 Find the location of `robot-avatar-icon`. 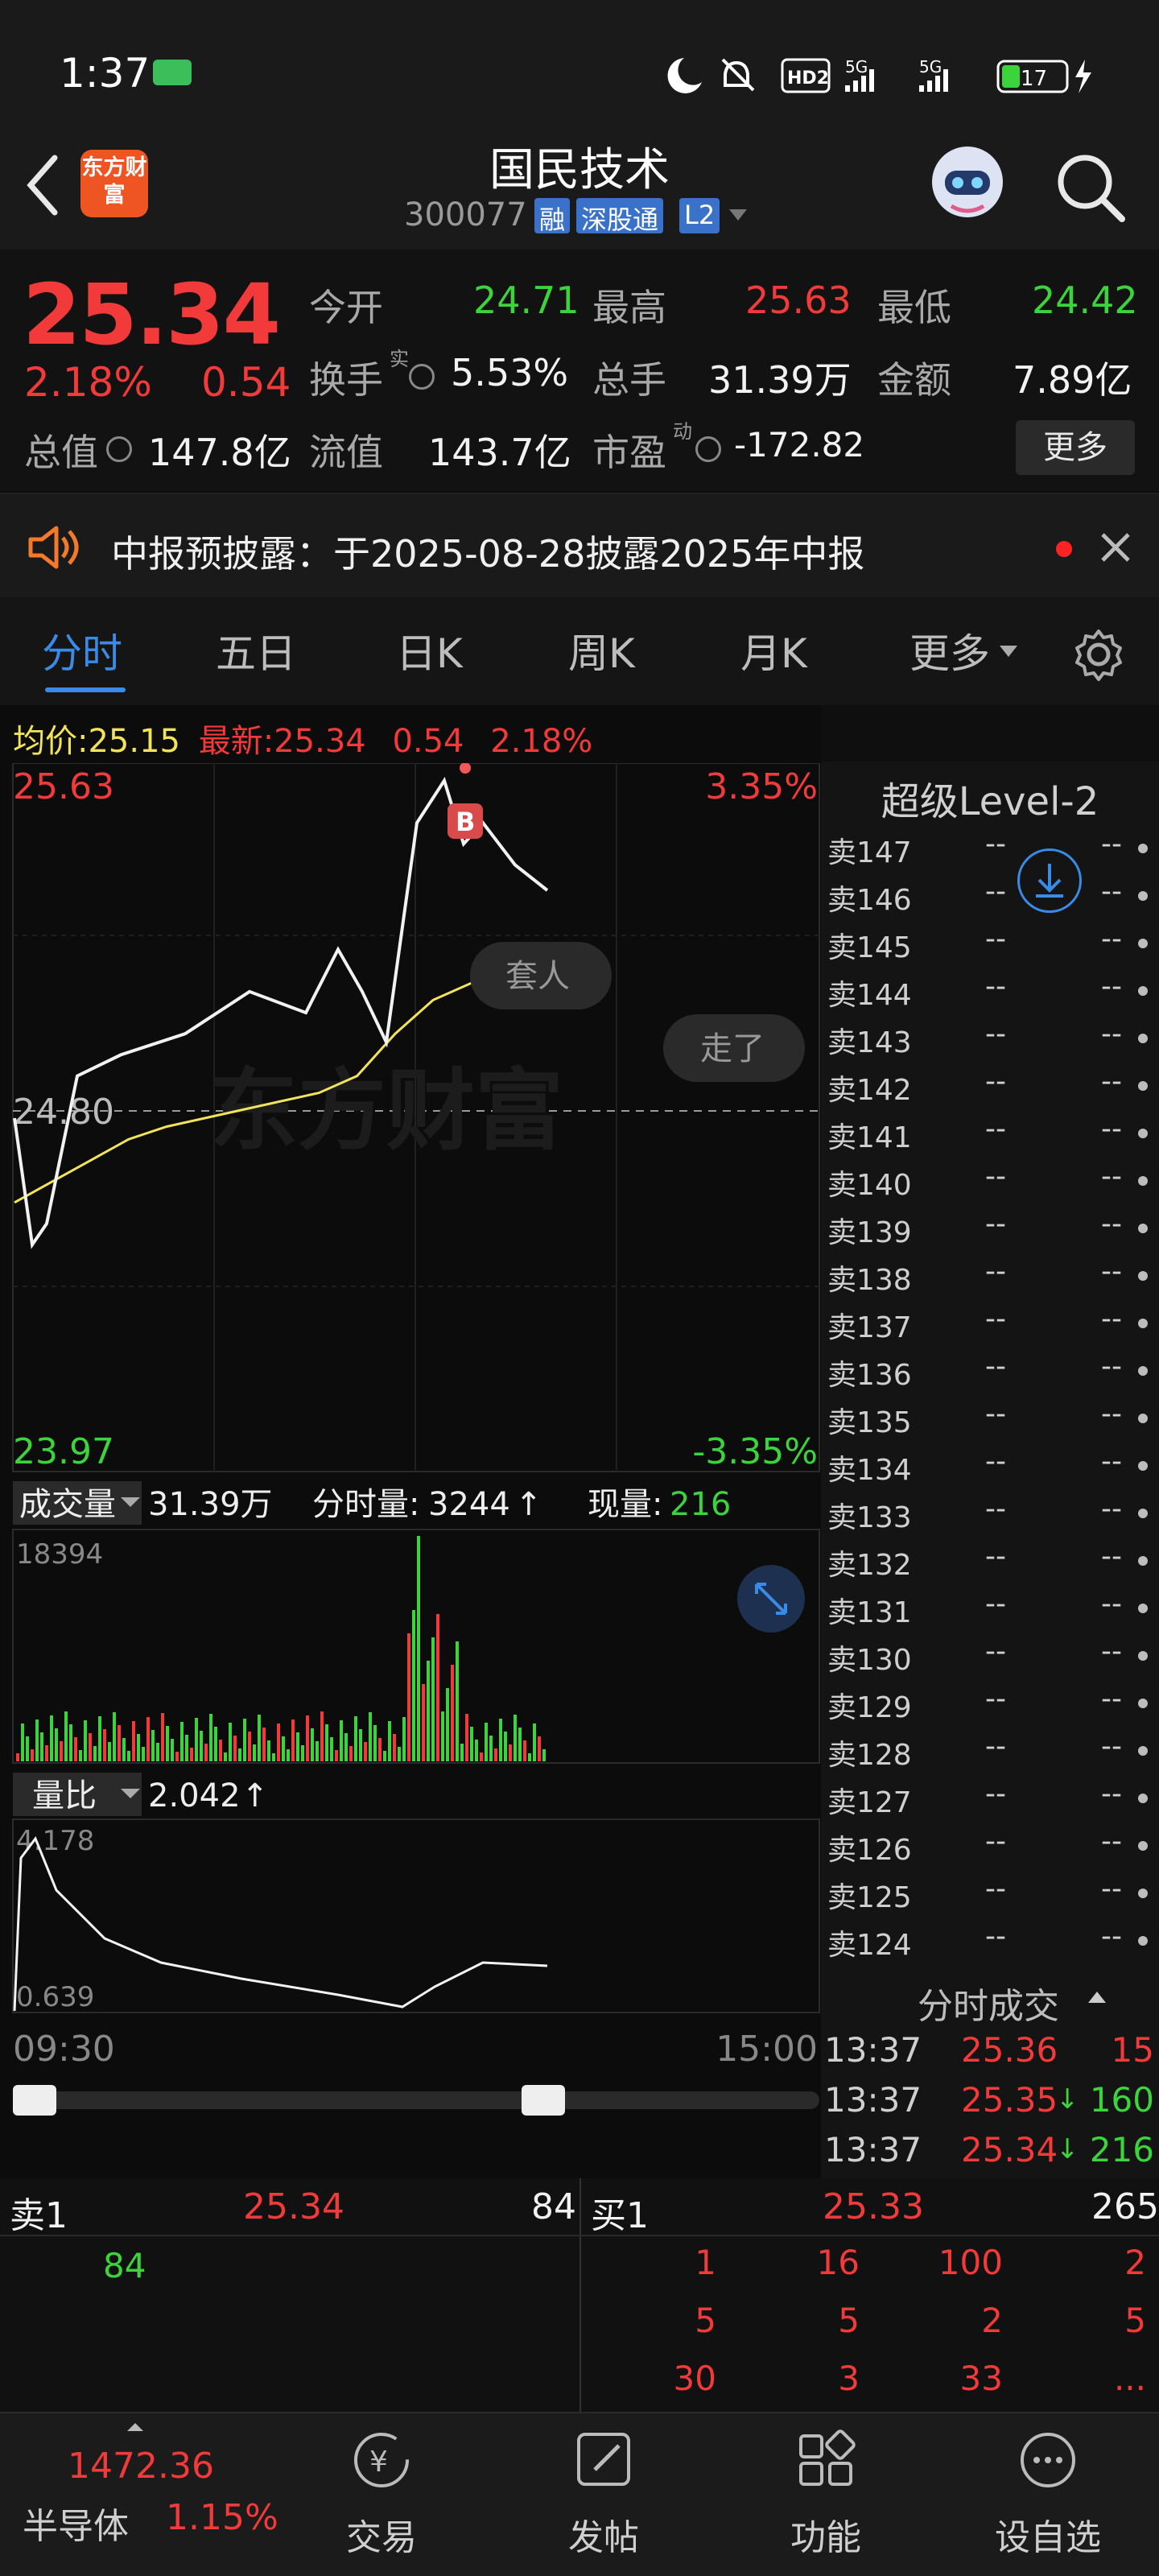

robot-avatar-icon is located at coordinates (967, 182).